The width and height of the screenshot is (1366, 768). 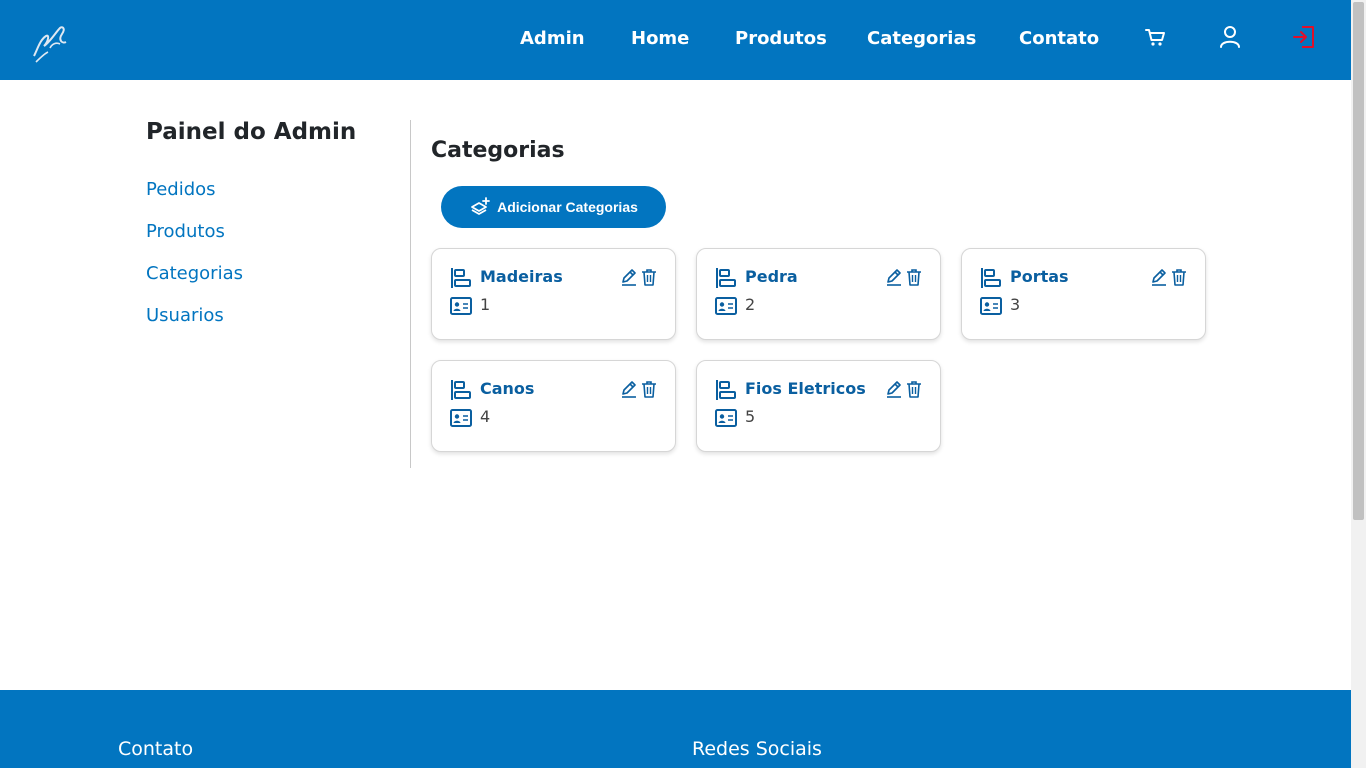 What do you see at coordinates (1304, 37) in the screenshot?
I see `logout-icon` at bounding box center [1304, 37].